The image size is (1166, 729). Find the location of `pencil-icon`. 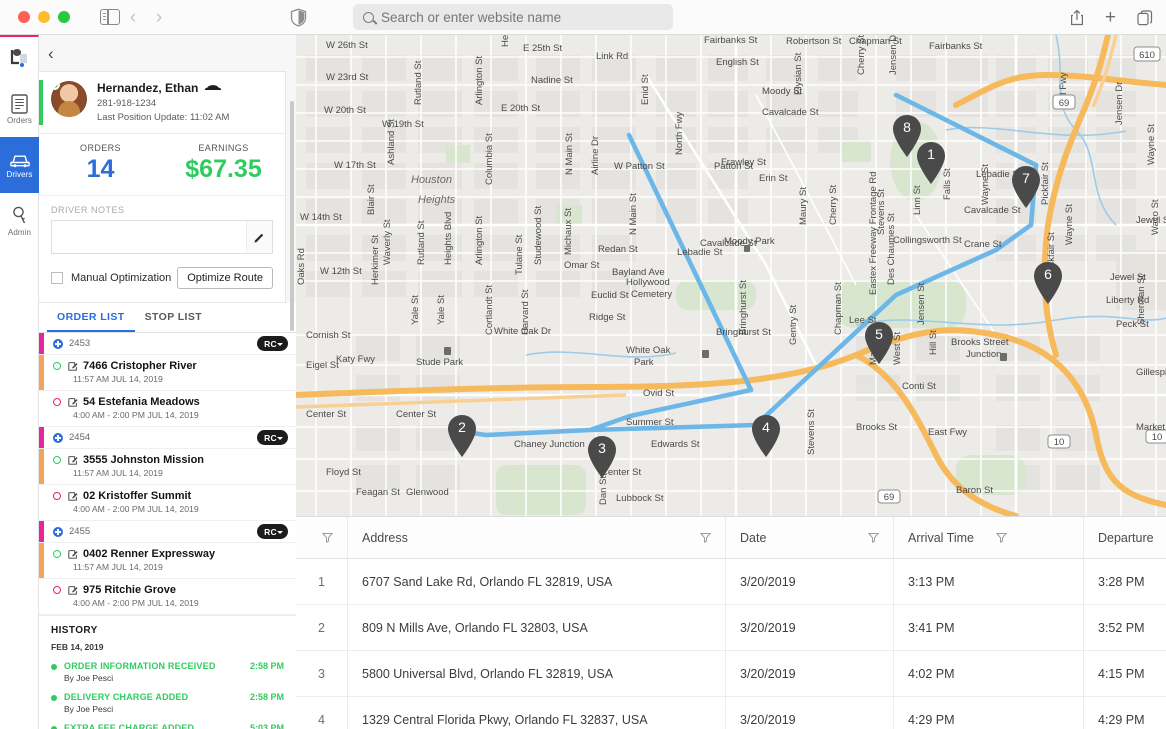

pencil-icon is located at coordinates (259, 237).